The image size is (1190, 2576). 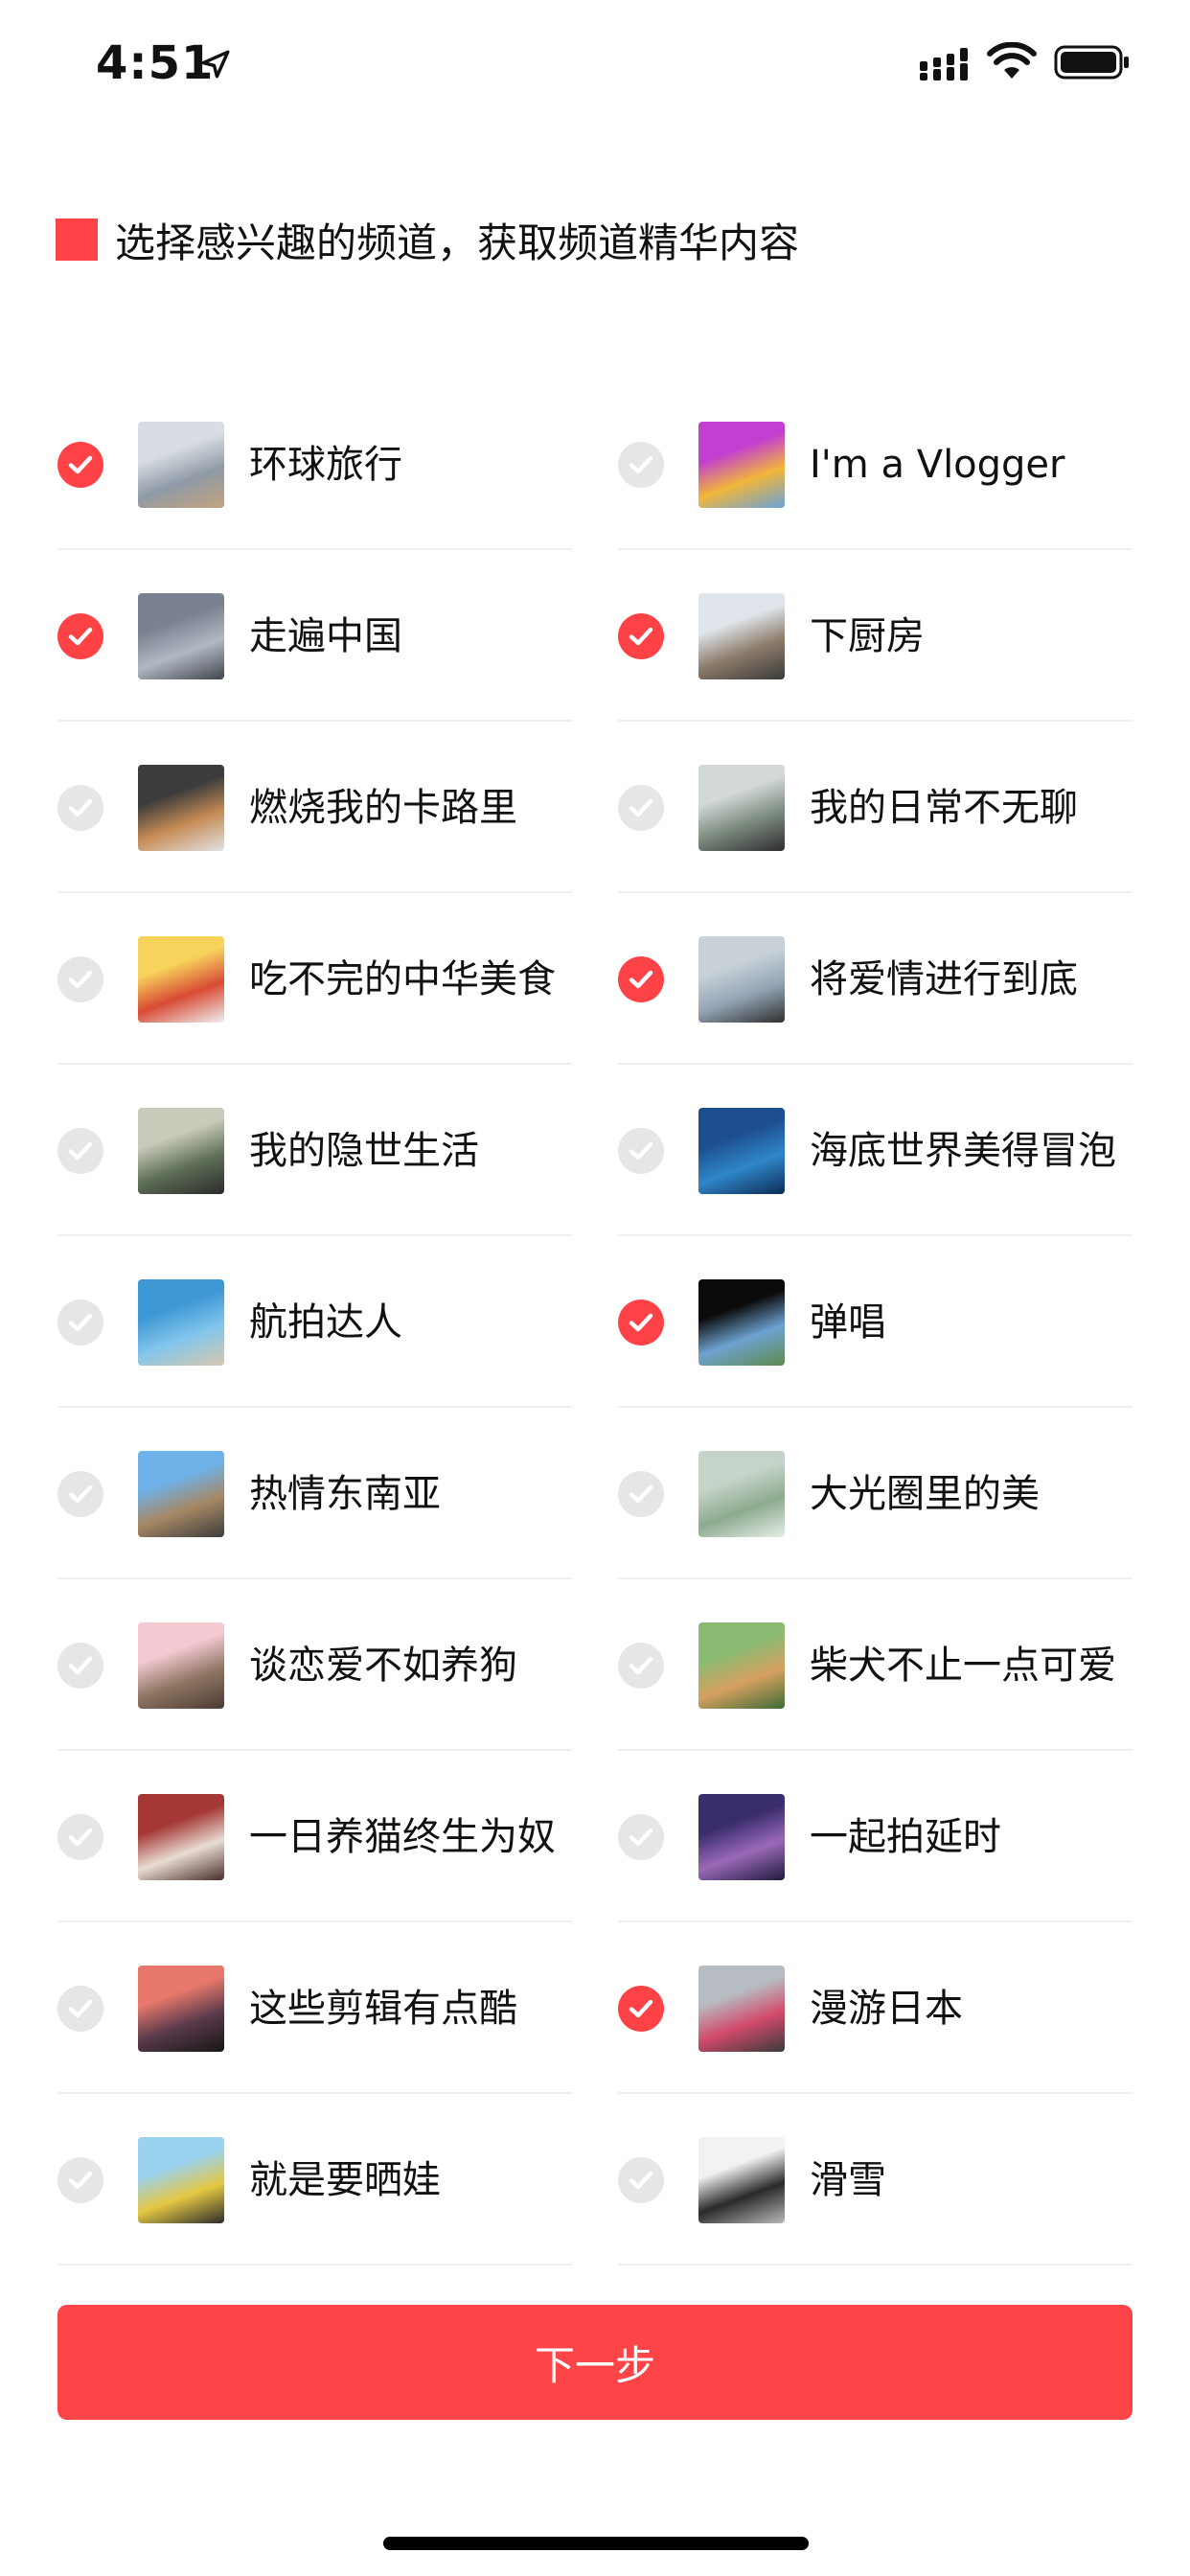 What do you see at coordinates (383, 2009) in the screenshot?
I see `channel-label: 这些剪辑有点酷` at bounding box center [383, 2009].